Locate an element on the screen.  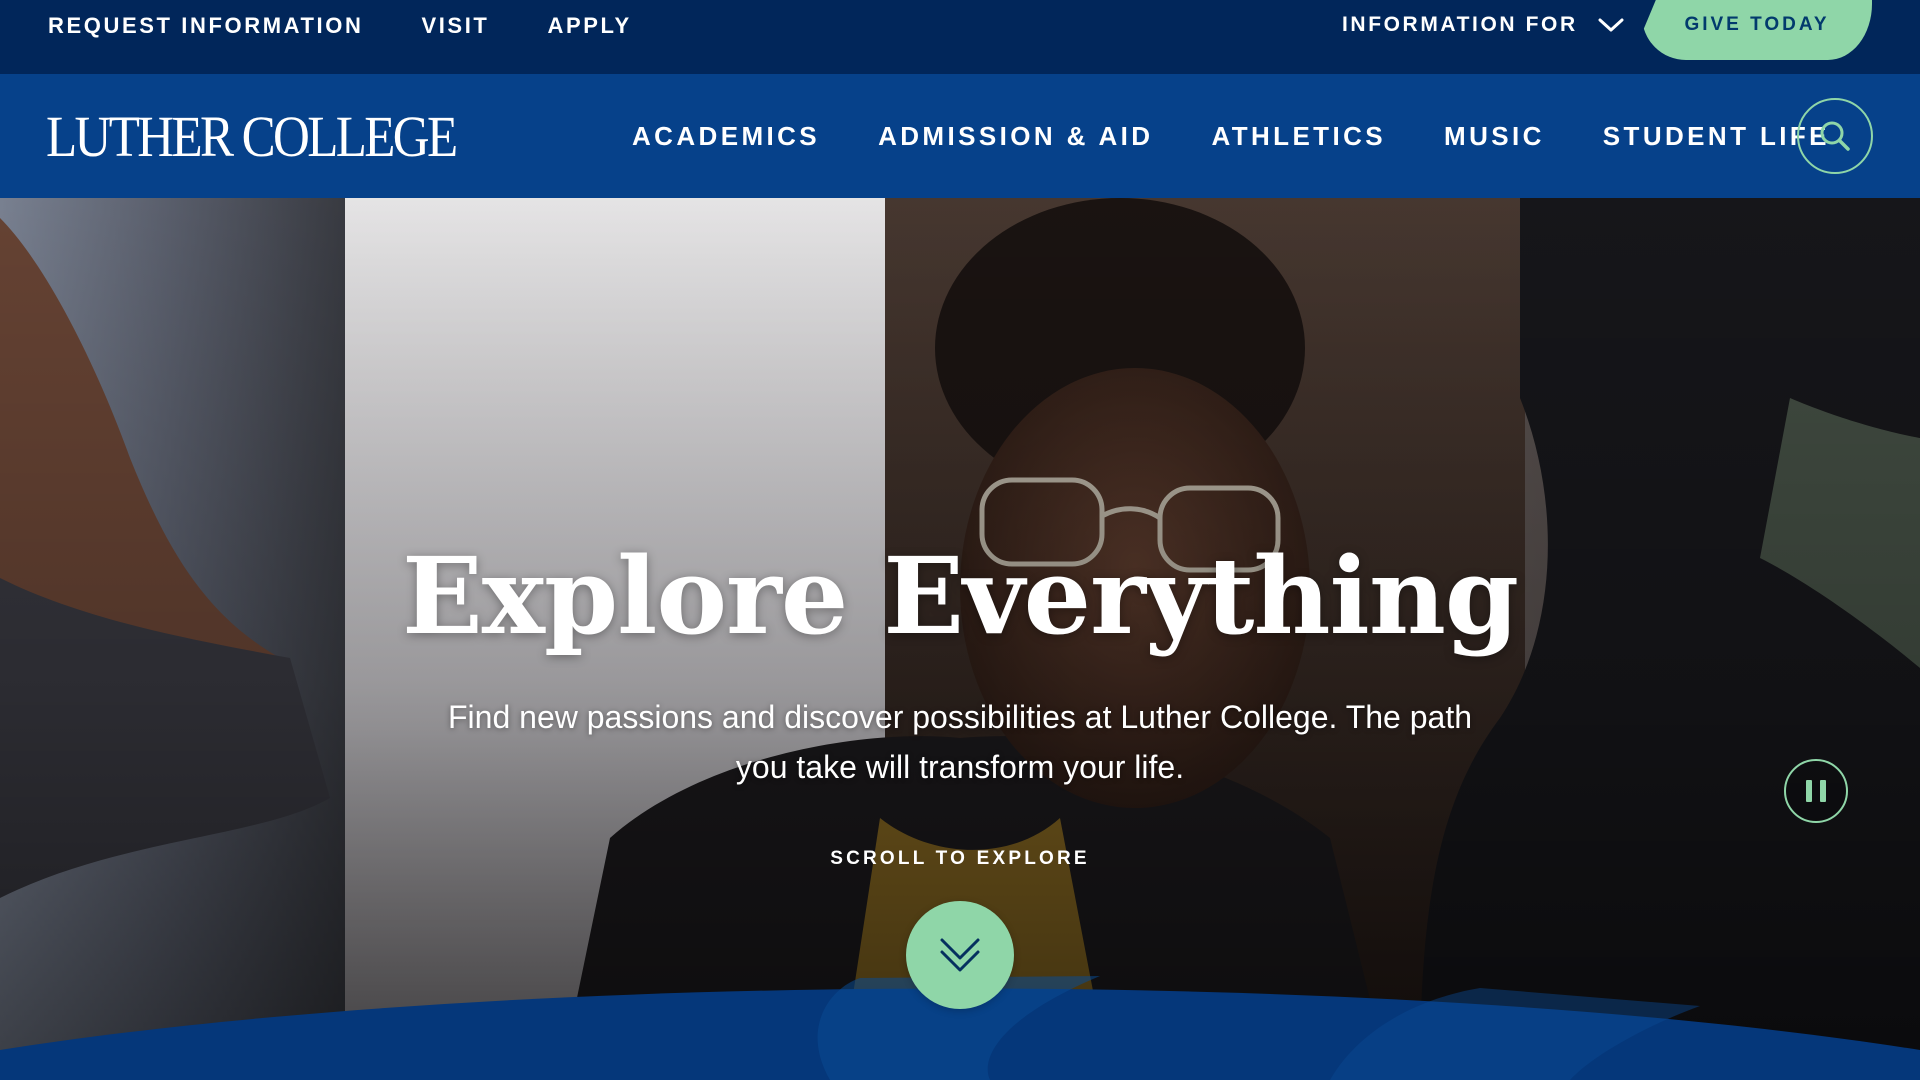
pause-icon is located at coordinates (1809, 791).